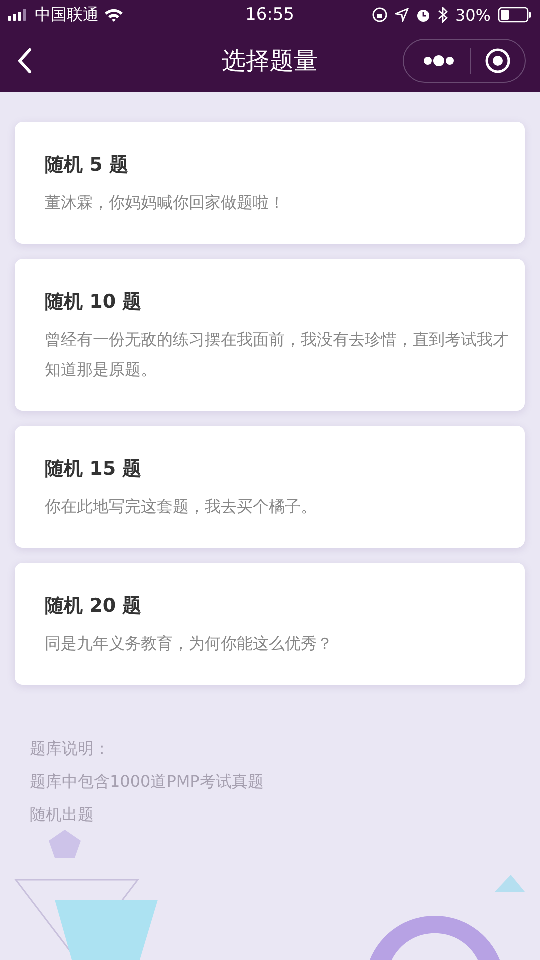 This screenshot has width=540, height=960. I want to click on option-title: 随机 10 题, so click(94, 302).